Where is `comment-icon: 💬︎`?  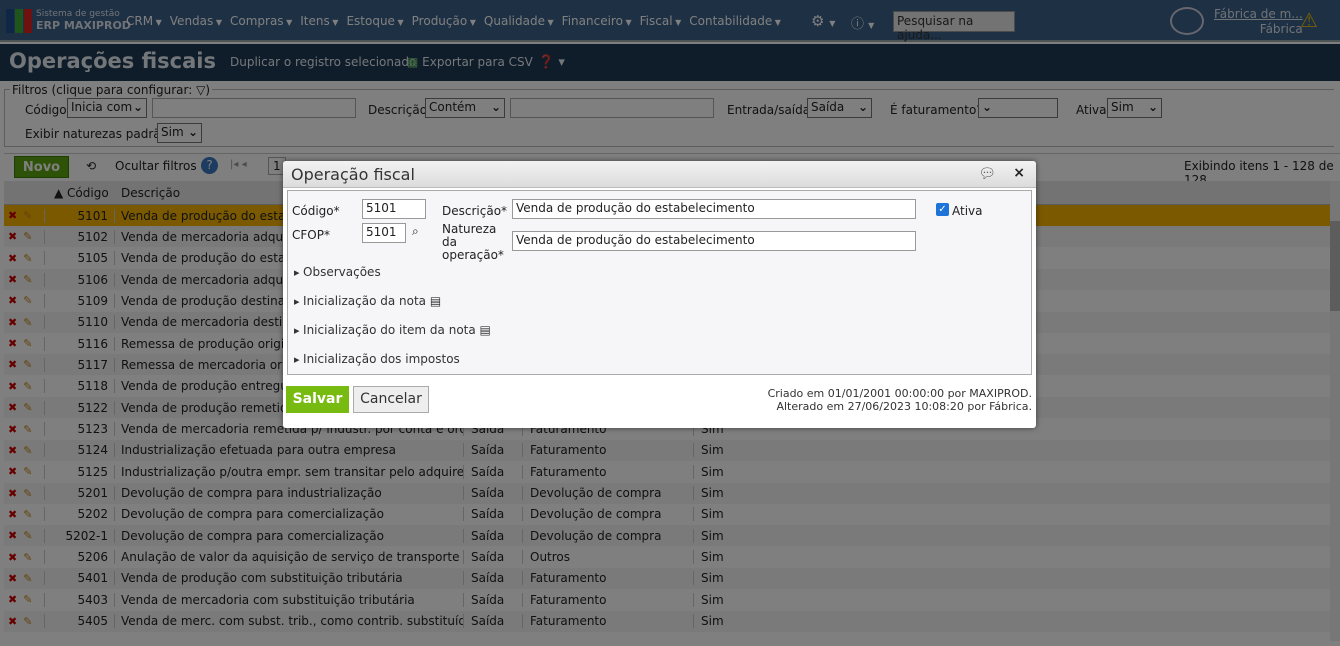 comment-icon: 💬︎ is located at coordinates (987, 174).